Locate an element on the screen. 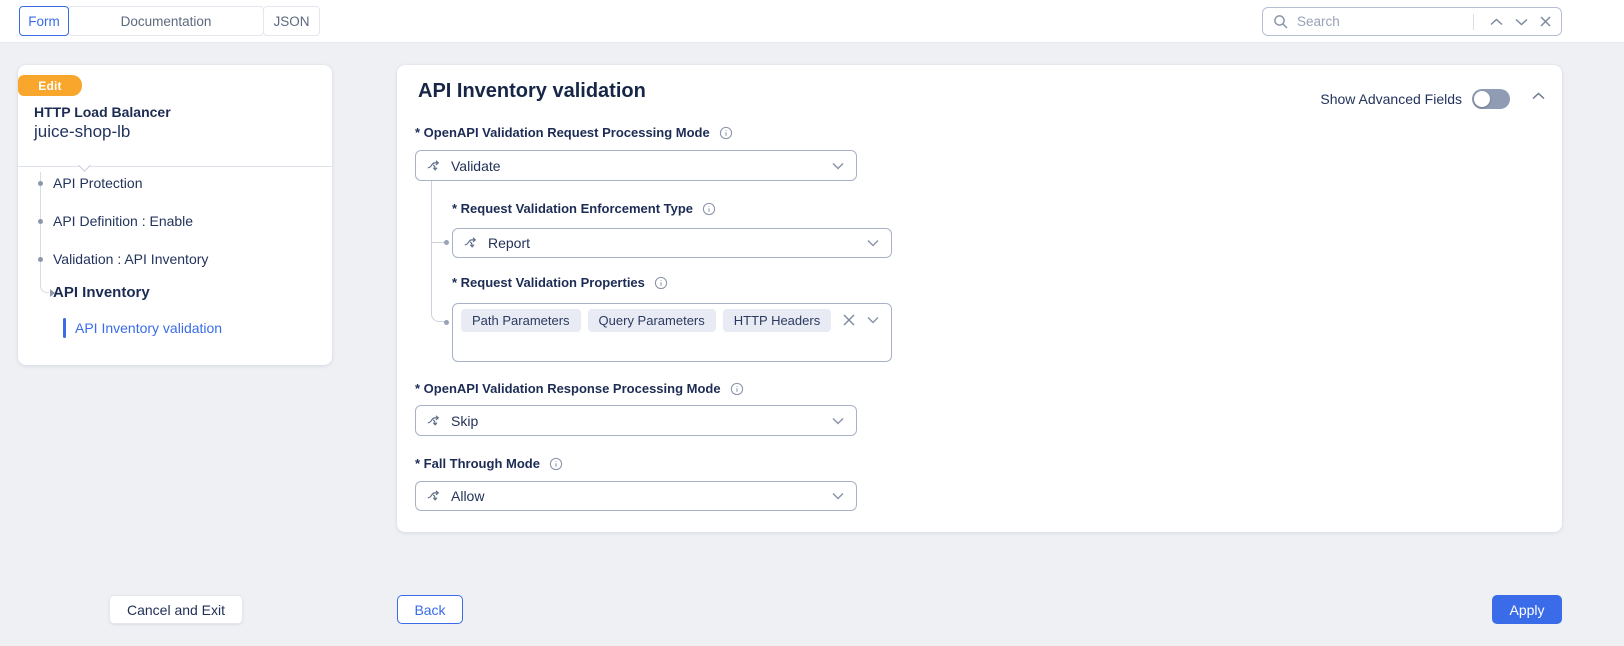 This screenshot has height=646, width=1624. object-name: juice-shop-lb is located at coordinates (82, 131).